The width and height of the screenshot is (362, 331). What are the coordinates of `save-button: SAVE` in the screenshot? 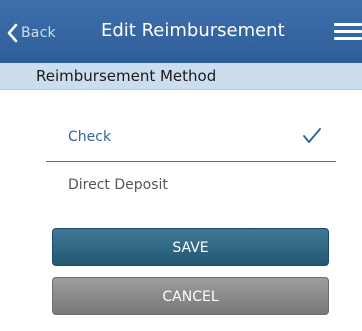 It's located at (190, 247).